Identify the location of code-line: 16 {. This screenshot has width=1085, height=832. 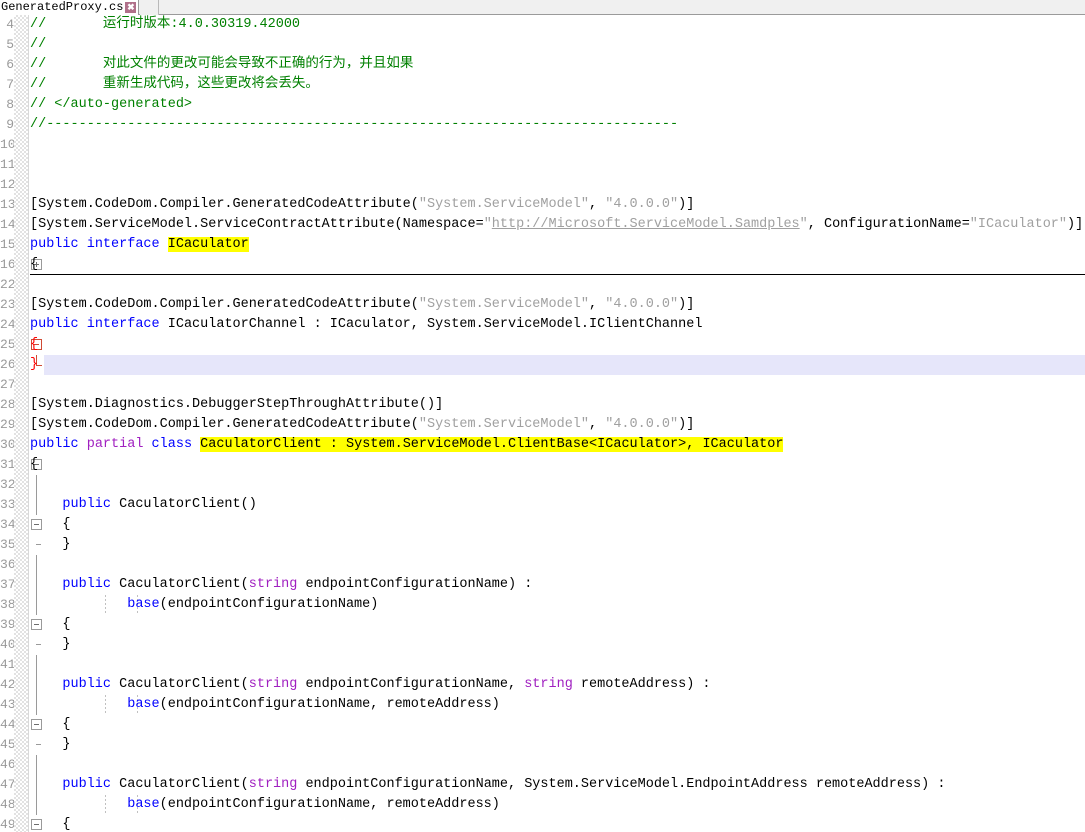
(542, 265).